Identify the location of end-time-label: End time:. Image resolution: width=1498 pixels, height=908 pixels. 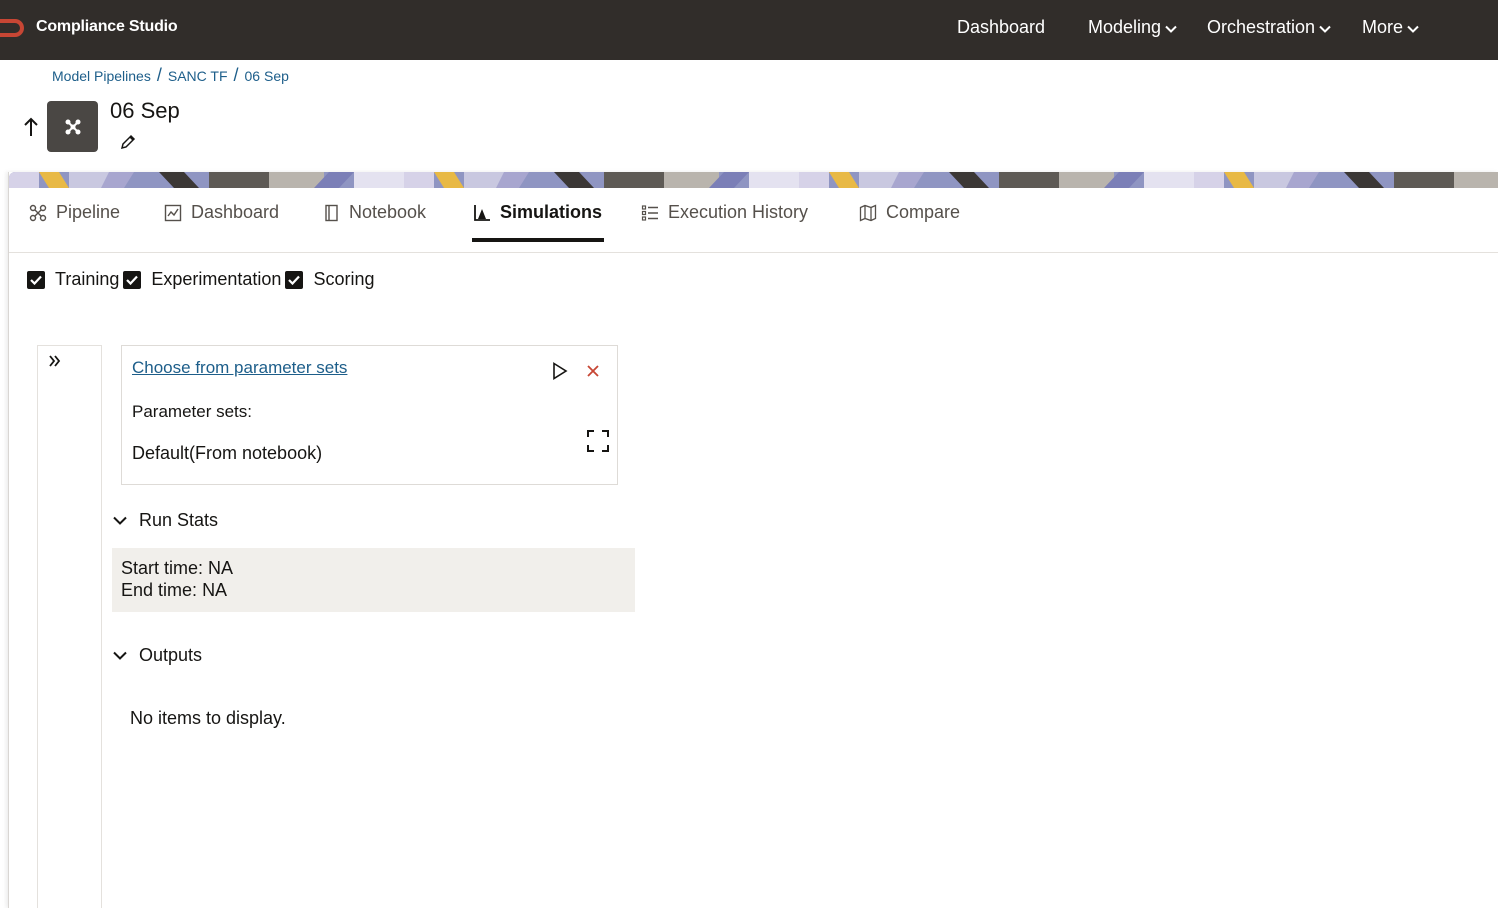
(159, 590).